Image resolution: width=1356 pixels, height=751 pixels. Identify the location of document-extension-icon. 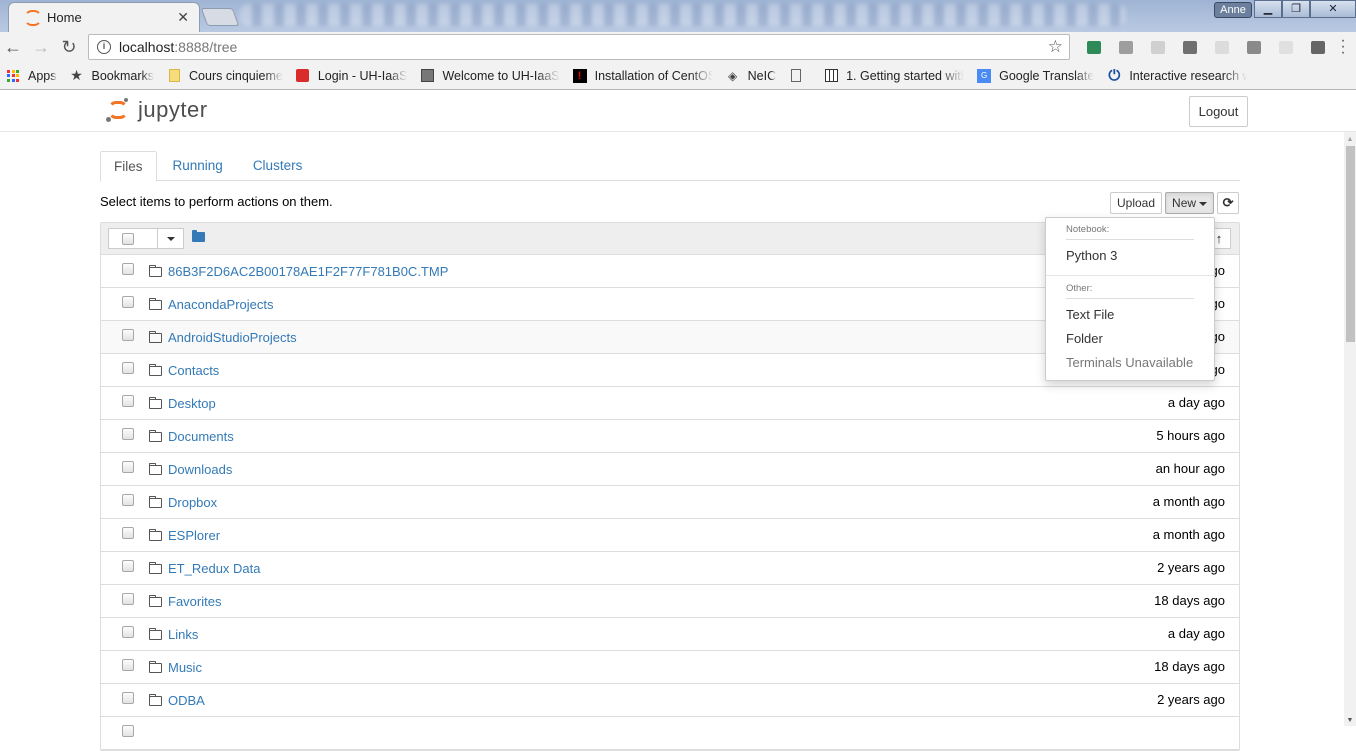
(1222, 47).